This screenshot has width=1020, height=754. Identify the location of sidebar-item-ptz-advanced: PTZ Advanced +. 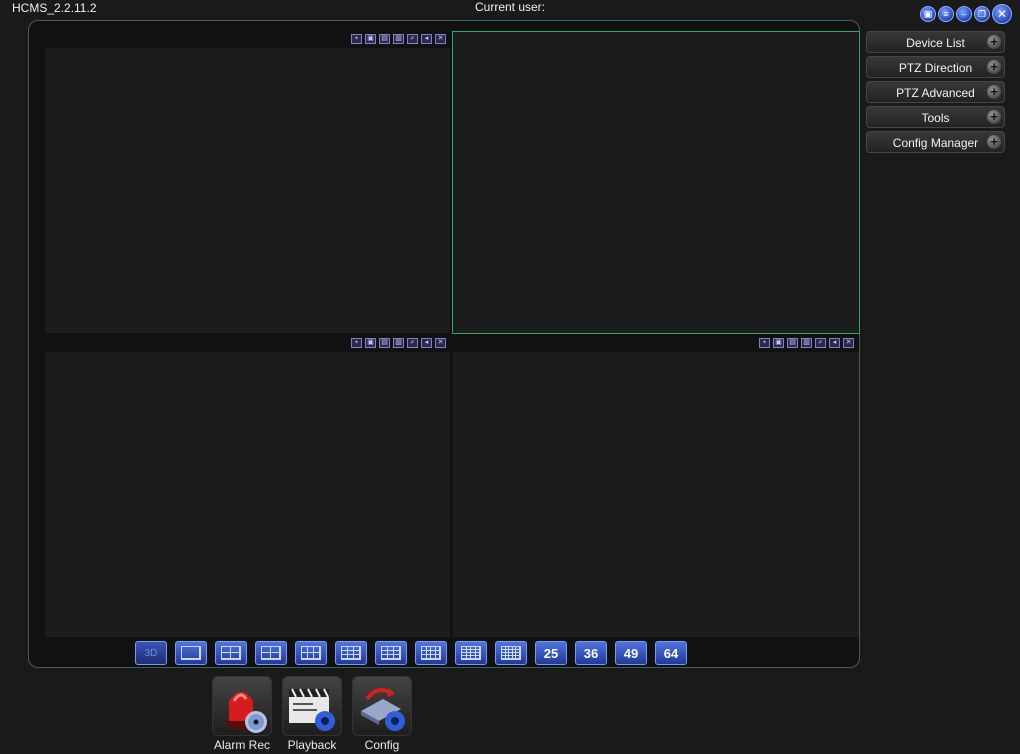
(935, 92).